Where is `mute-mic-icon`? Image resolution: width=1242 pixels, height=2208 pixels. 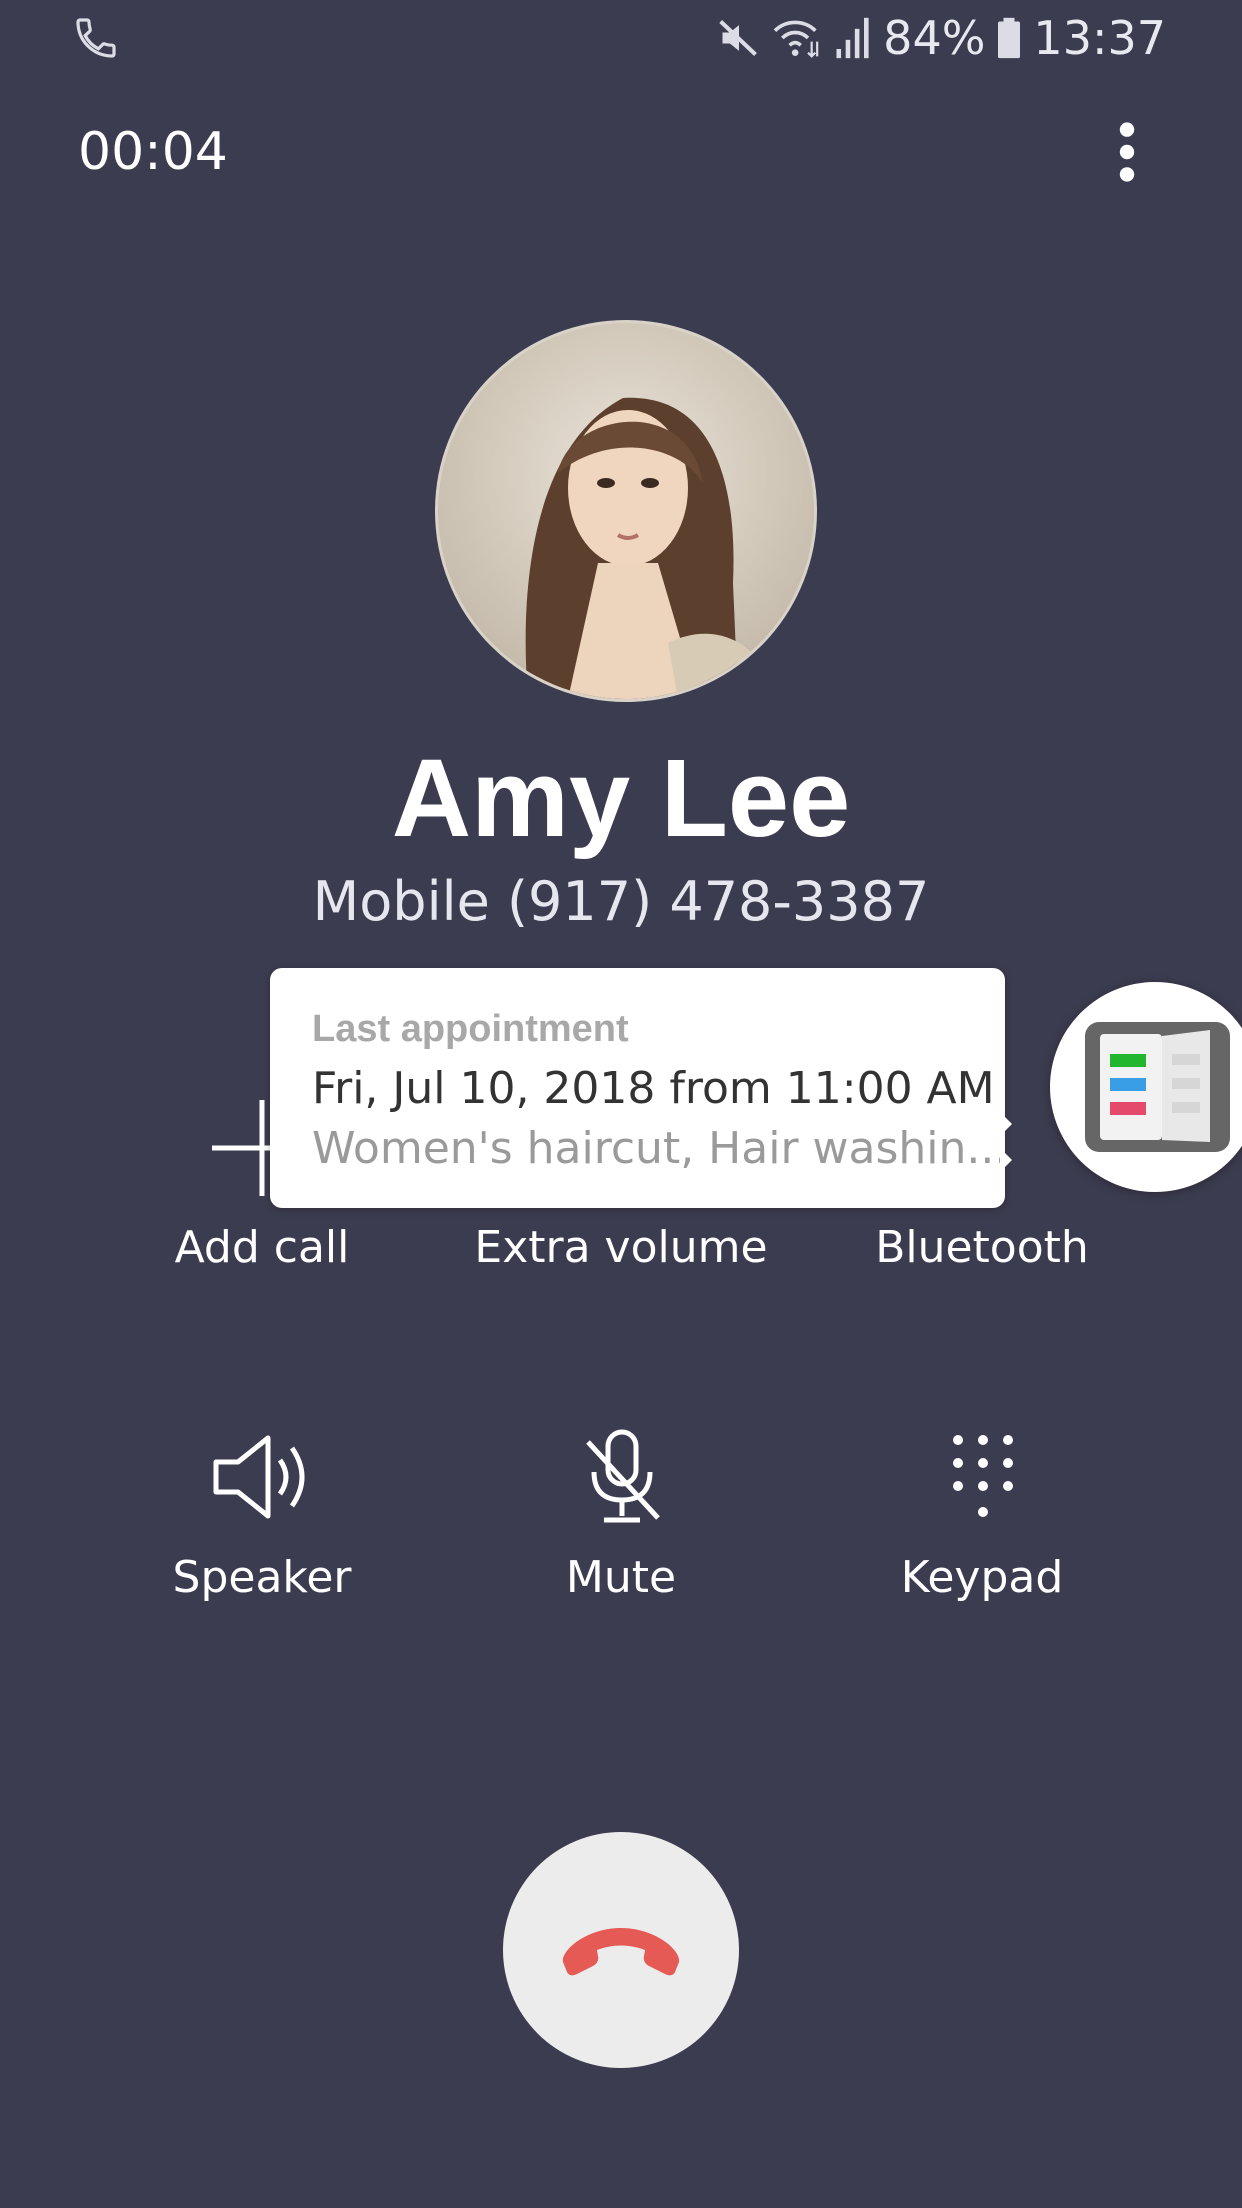
mute-mic-icon is located at coordinates (622, 1478).